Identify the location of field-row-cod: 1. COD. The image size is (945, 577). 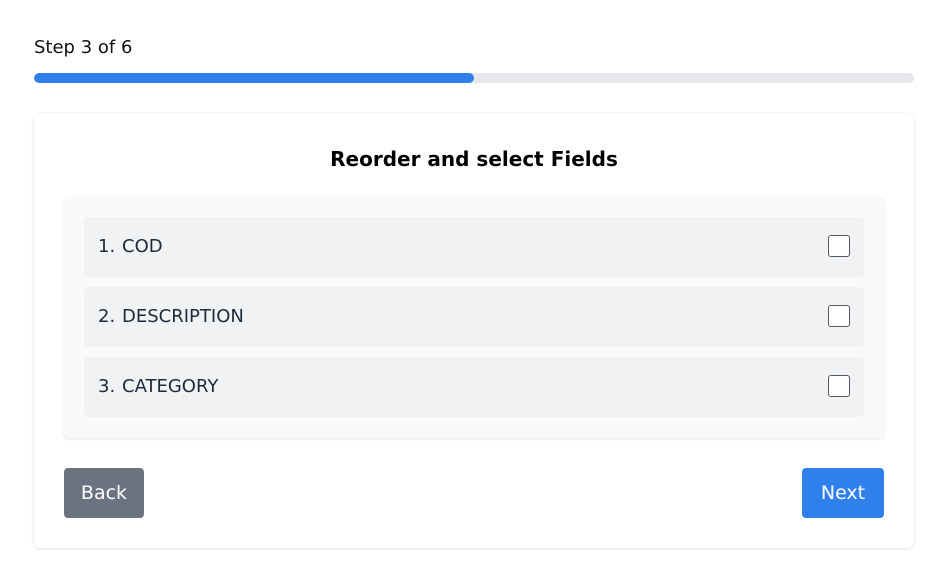
(474, 247).